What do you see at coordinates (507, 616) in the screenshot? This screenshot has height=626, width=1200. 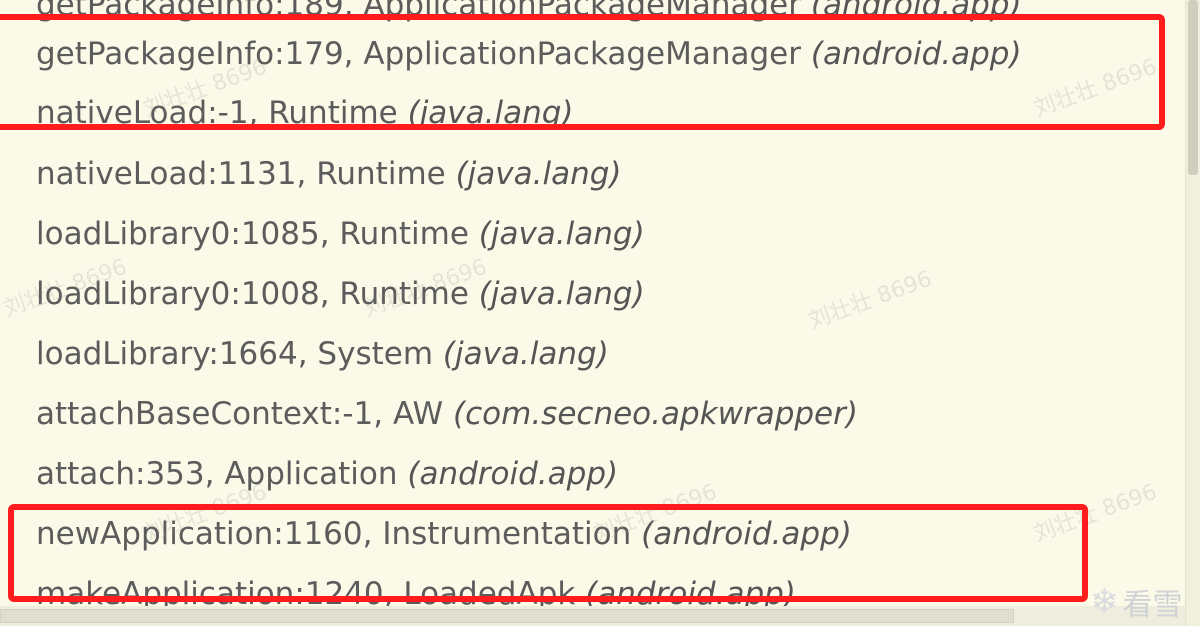 I see `horizontal-scrollbar-thumb` at bounding box center [507, 616].